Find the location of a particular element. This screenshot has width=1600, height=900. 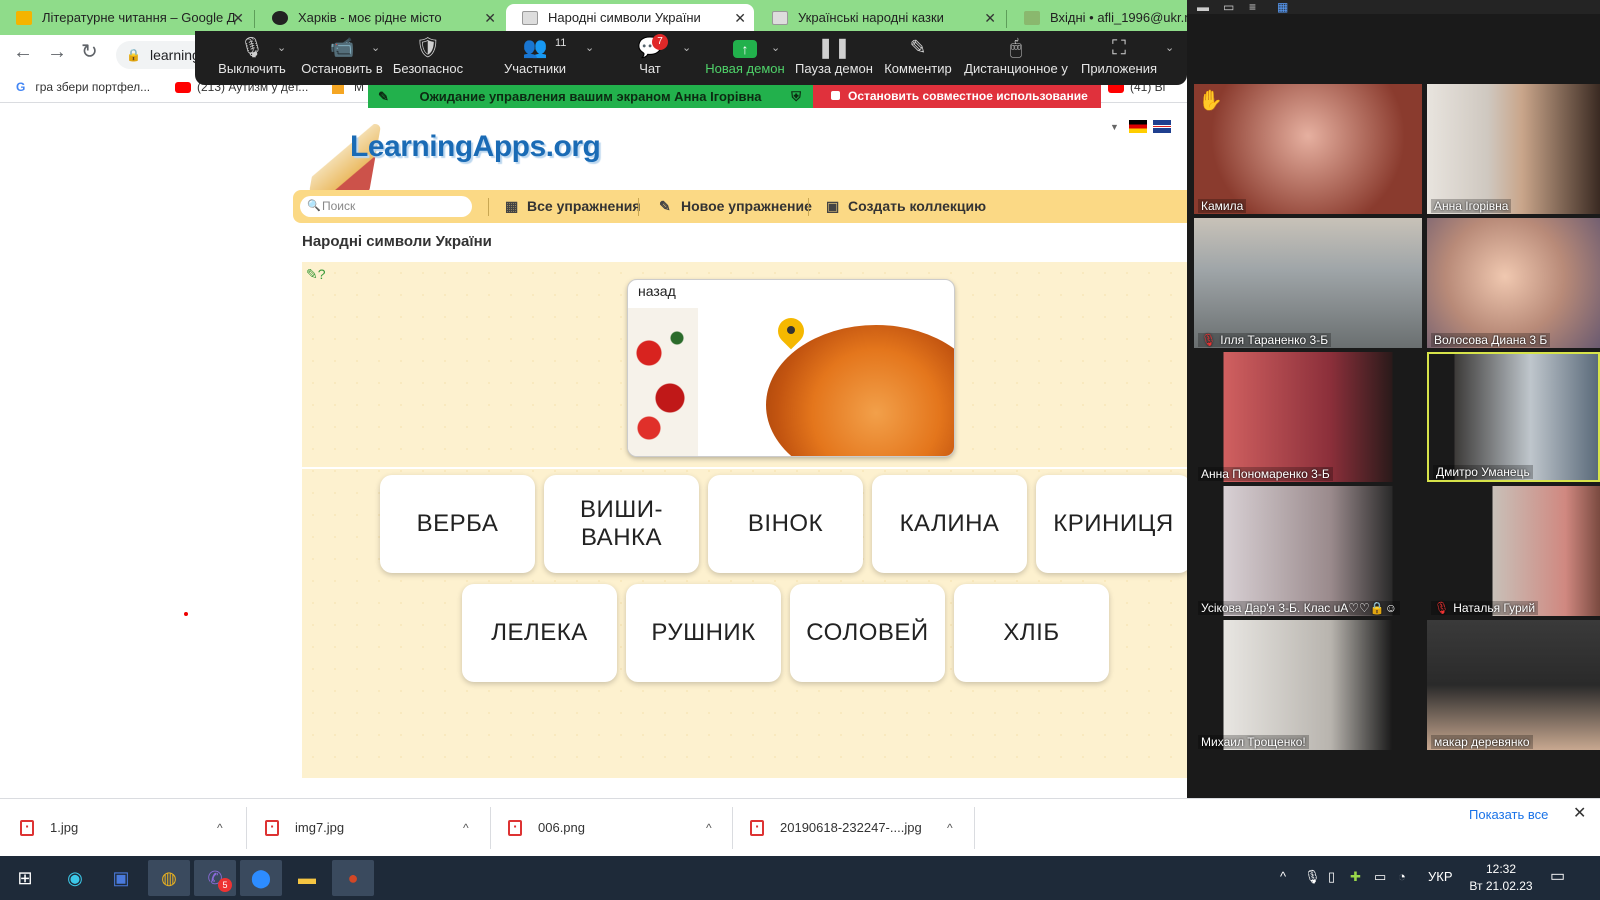

stop-share-button: Остановить совместное использование is located at coordinates (957, 96).